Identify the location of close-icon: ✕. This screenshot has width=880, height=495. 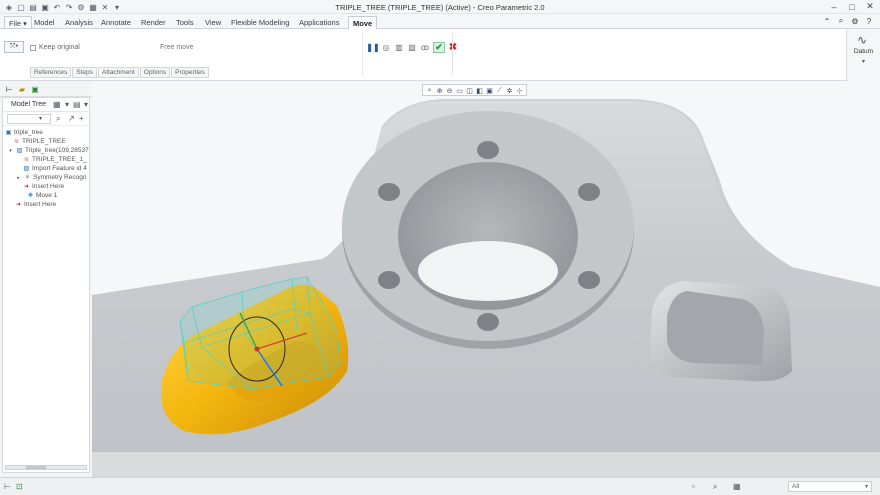
(870, 6).